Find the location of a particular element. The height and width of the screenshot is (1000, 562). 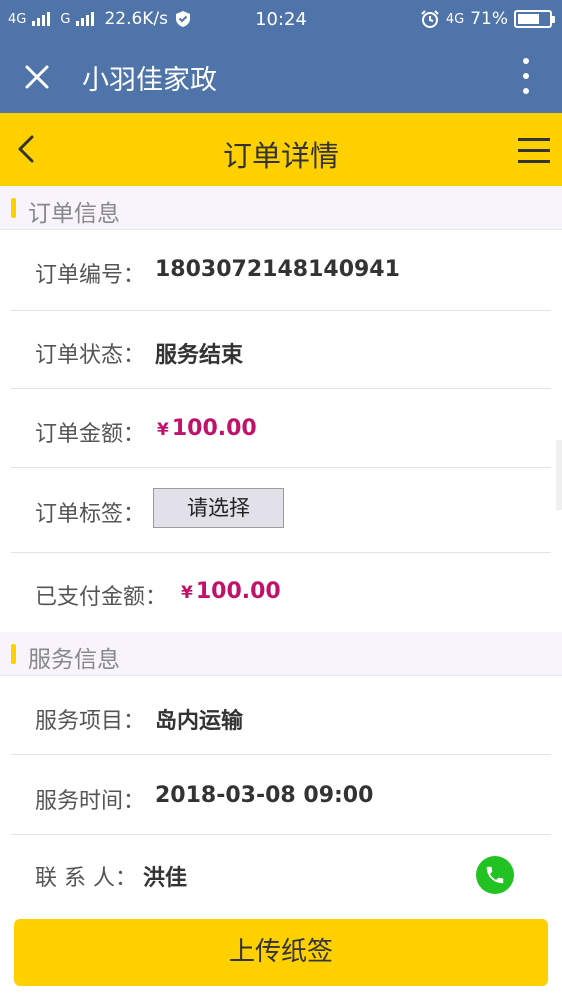

order-number-row: 订单编号： 1803072148140941 is located at coordinates (281, 271).